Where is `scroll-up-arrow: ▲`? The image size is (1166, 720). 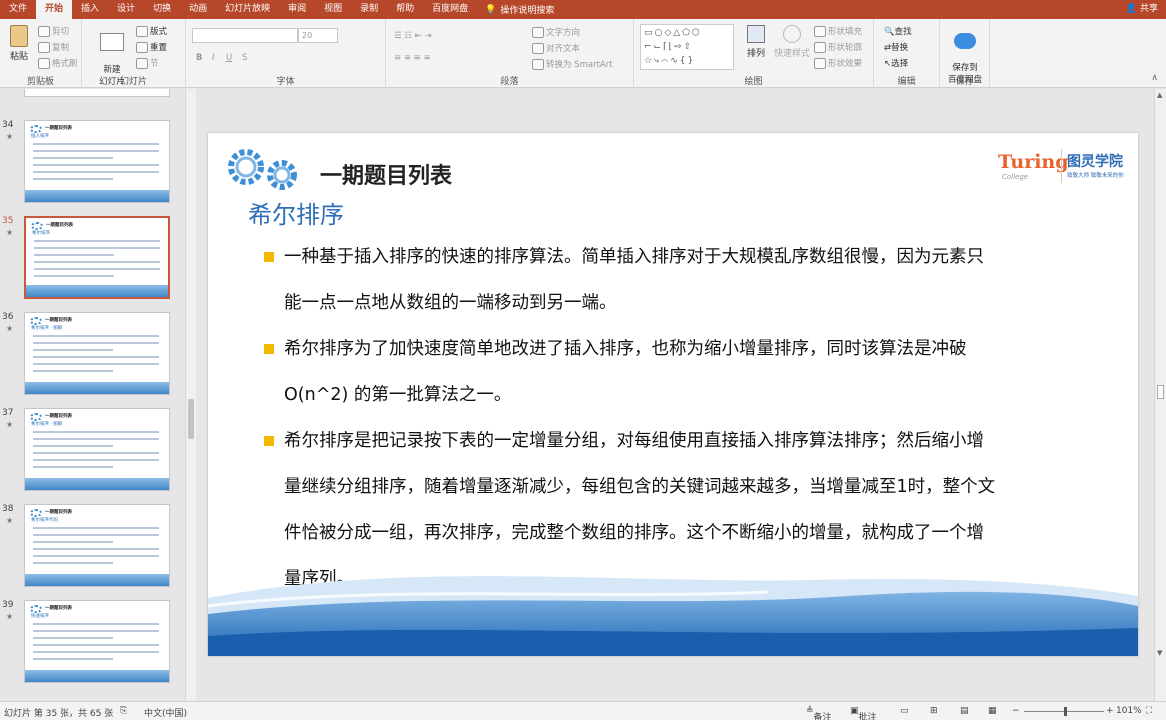 scroll-up-arrow: ▲ is located at coordinates (1159, 95).